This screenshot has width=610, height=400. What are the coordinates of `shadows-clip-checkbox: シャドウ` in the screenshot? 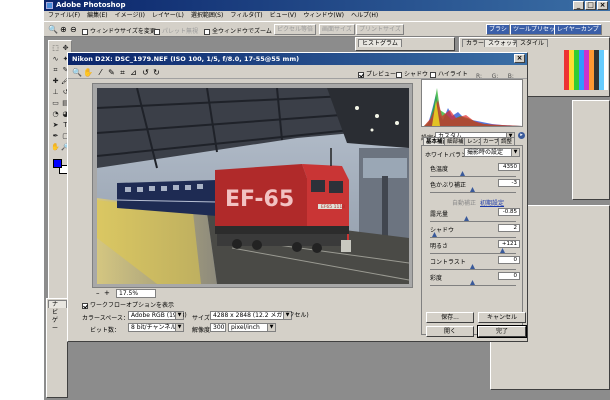 It's located at (412, 73).